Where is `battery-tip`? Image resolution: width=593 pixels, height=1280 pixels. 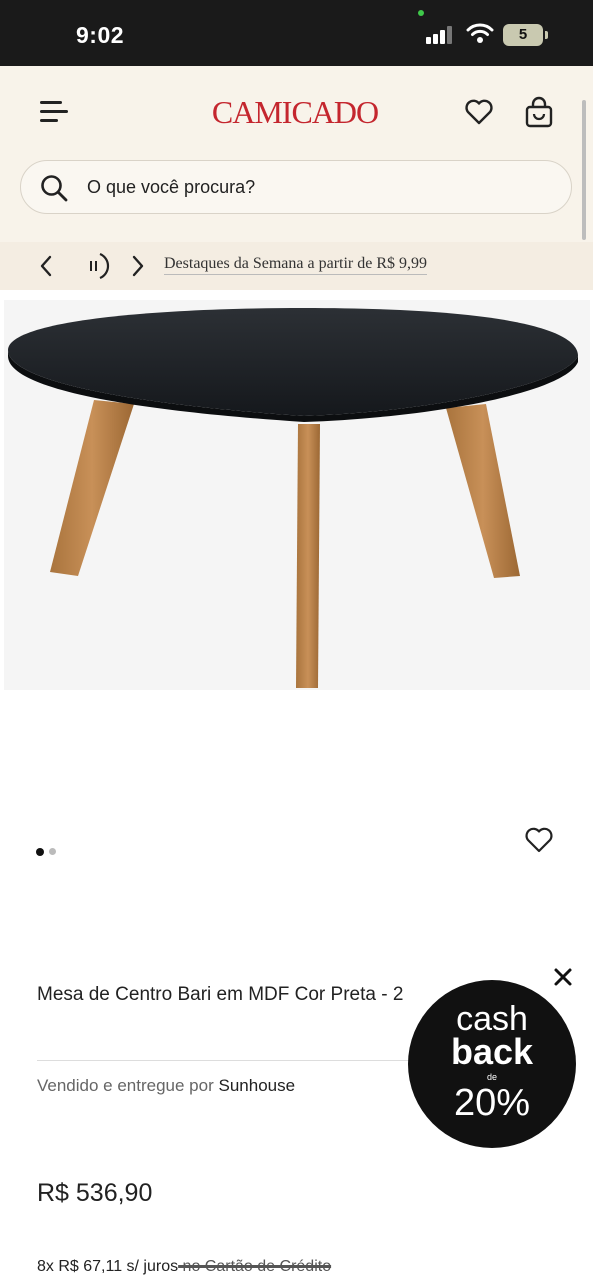
battery-tip is located at coordinates (546, 35).